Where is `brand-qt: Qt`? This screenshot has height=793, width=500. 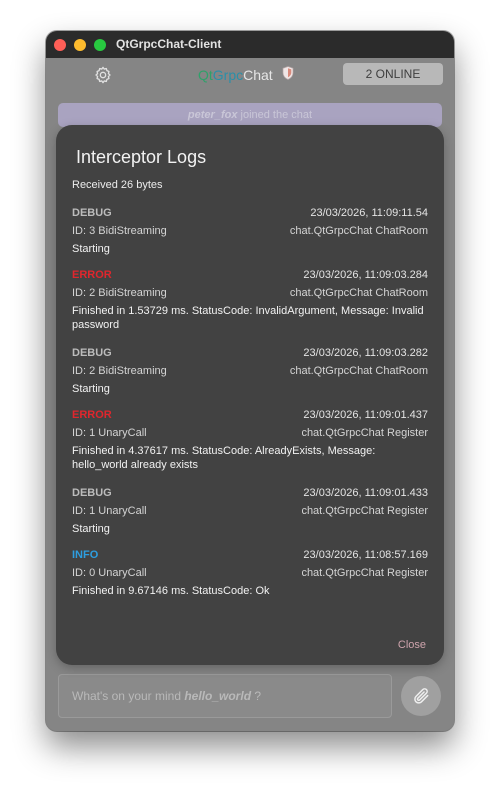 brand-qt: Qt is located at coordinates (205, 75).